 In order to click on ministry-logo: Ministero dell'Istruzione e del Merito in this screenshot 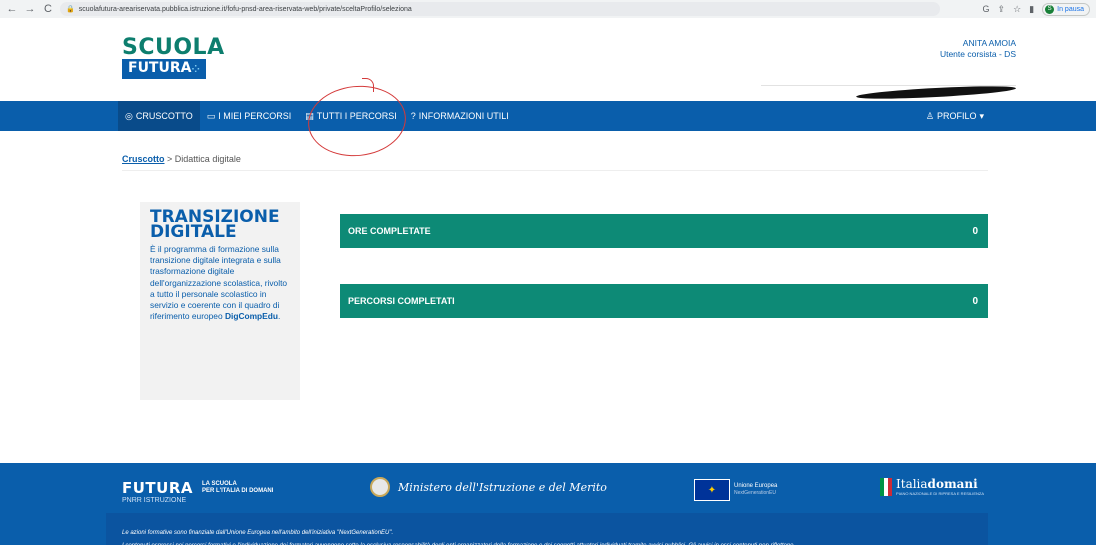, I will do `click(488, 487)`.